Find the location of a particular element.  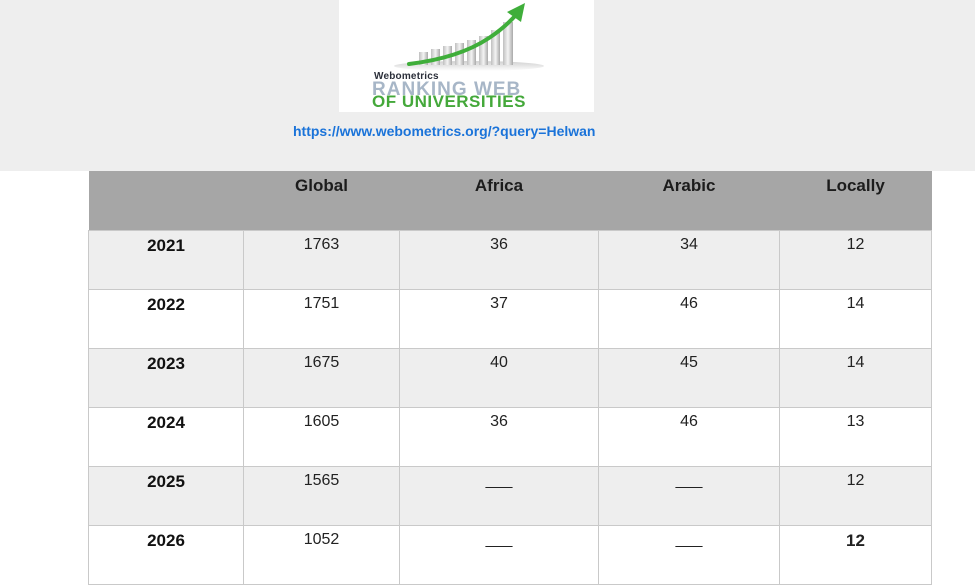

year-cell: 2021 is located at coordinates (166, 260).